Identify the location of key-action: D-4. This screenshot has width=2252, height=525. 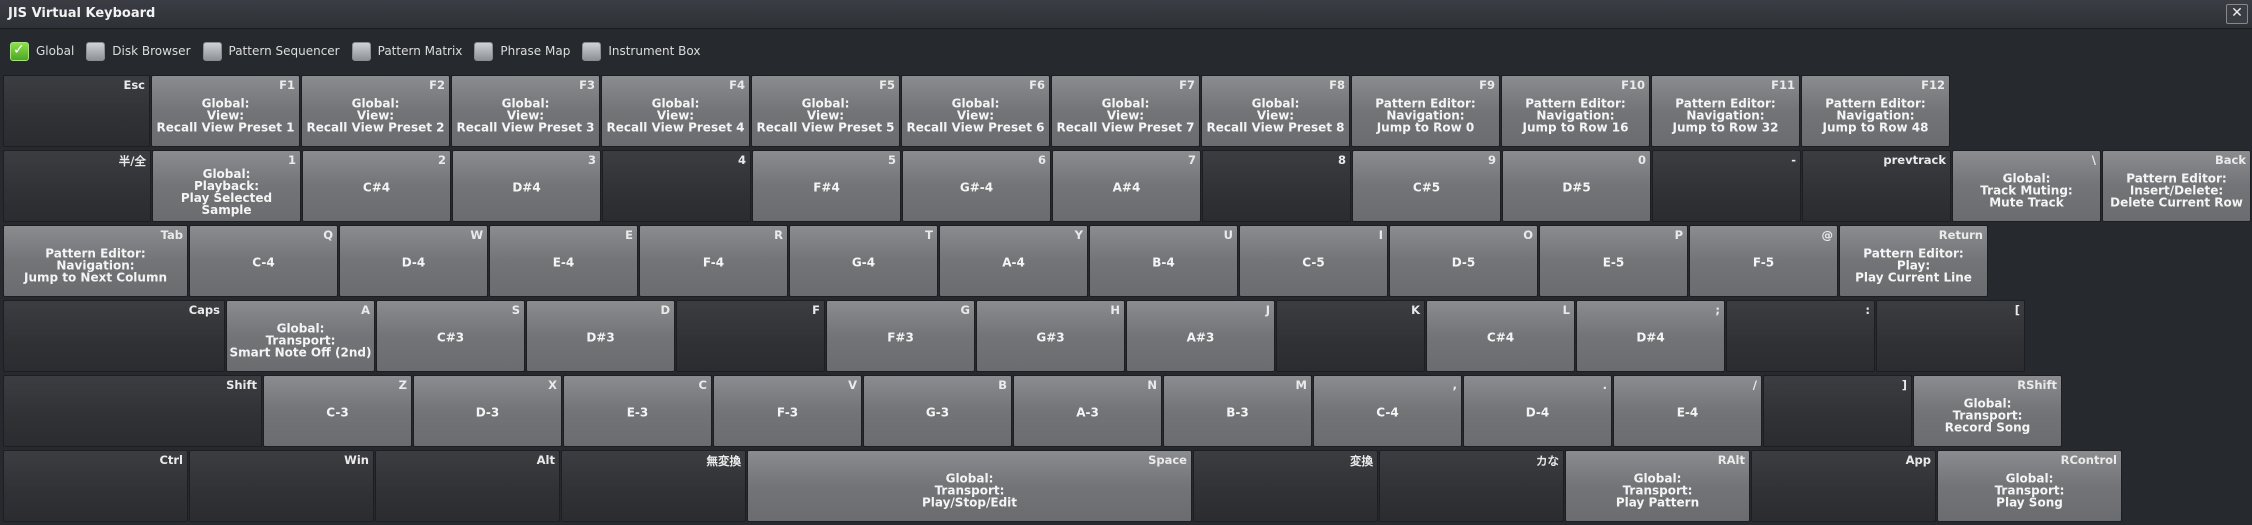
(1537, 412).